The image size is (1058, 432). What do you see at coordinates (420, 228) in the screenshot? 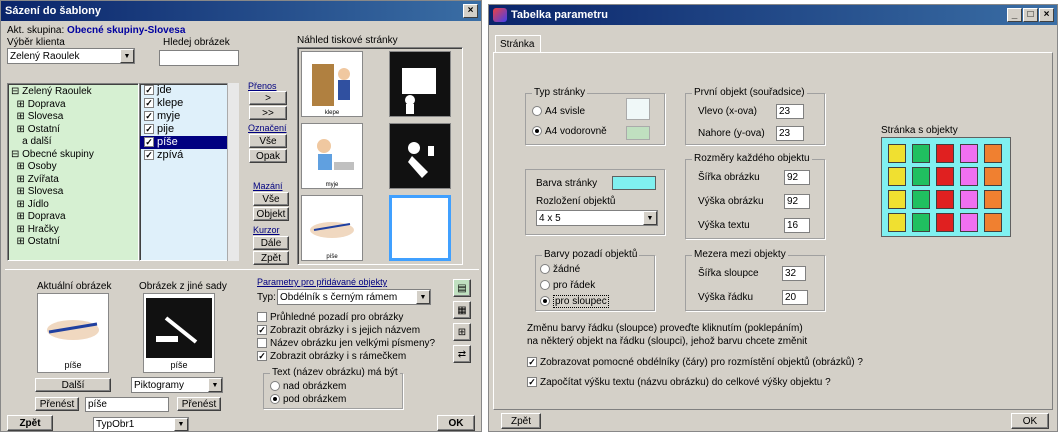
I see `selected-empty-card` at bounding box center [420, 228].